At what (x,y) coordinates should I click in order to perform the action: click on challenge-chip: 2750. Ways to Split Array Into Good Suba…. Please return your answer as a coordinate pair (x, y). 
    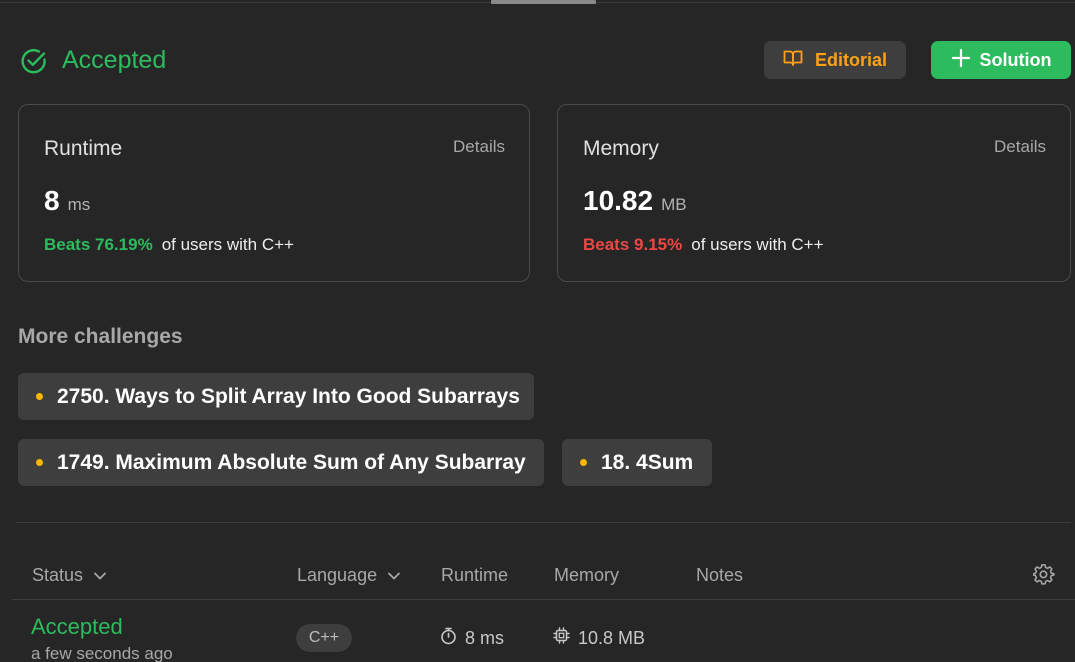
    Looking at the image, I should click on (276, 396).